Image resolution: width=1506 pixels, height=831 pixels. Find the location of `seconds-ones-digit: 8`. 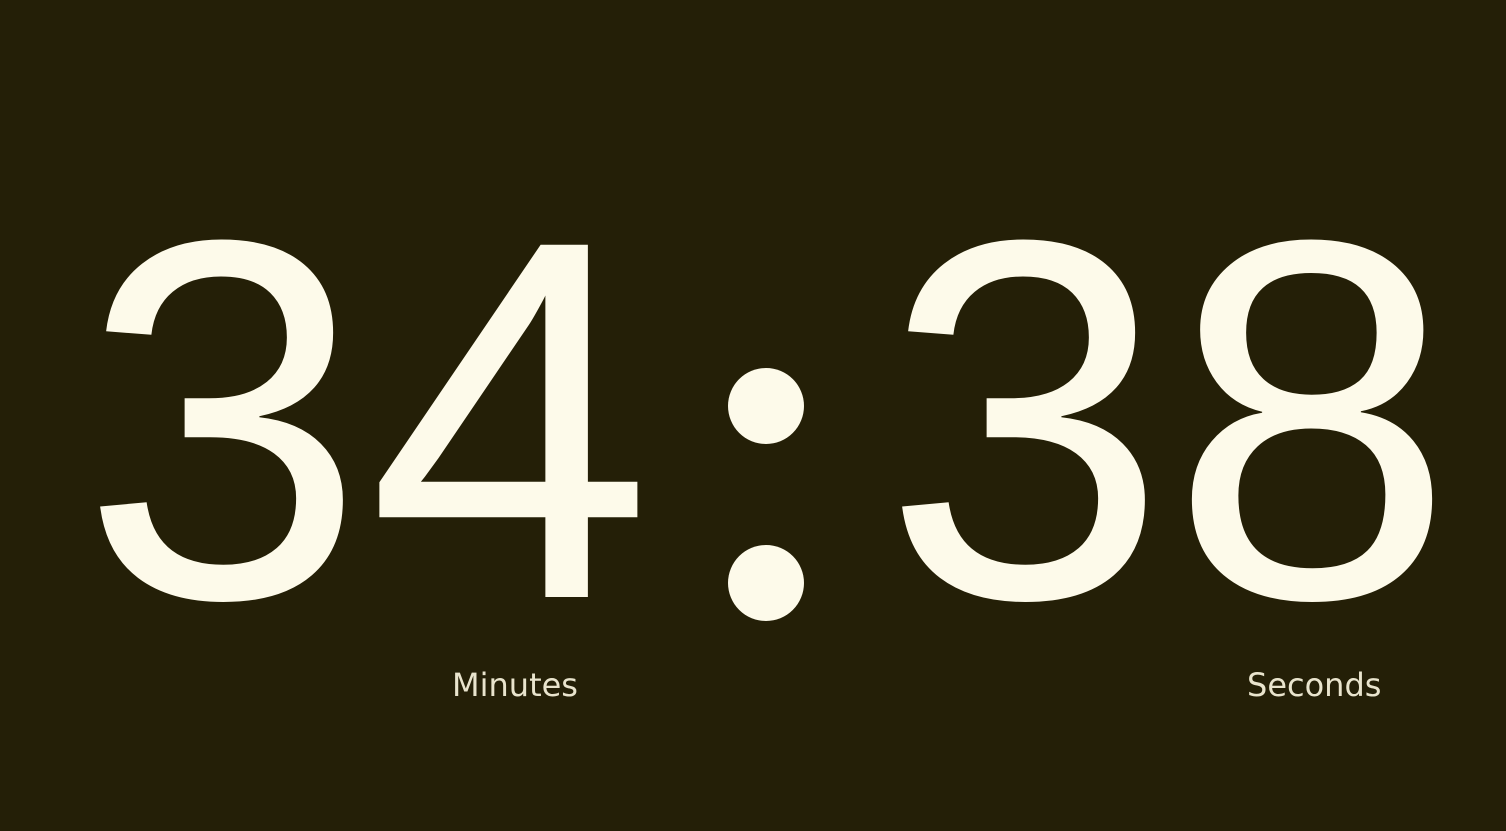

seconds-ones-digit: 8 is located at coordinates (1312, 419).